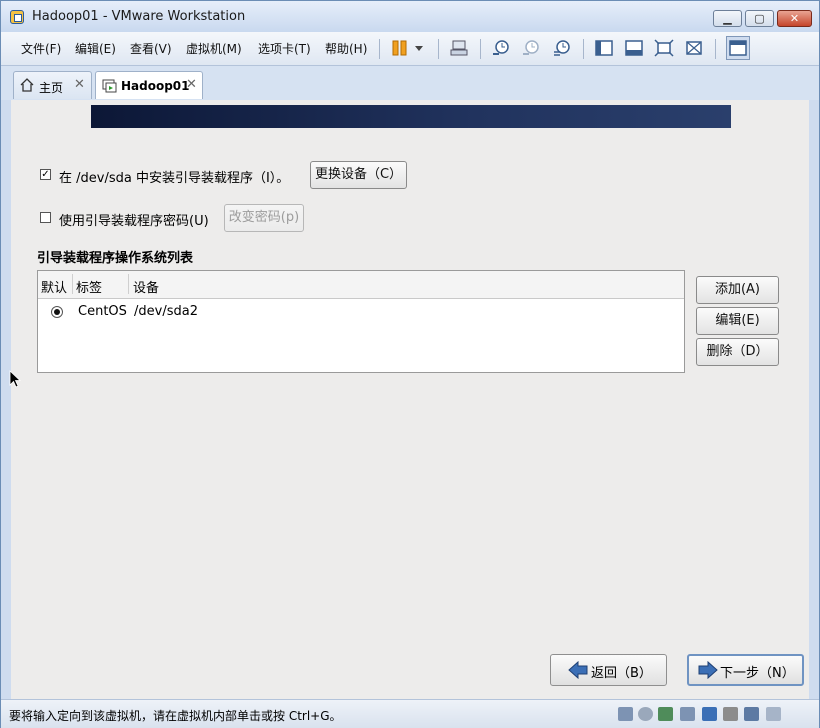  What do you see at coordinates (191, 84) in the screenshot?
I see `tab-hadoop01-close-icon: ✕` at bounding box center [191, 84].